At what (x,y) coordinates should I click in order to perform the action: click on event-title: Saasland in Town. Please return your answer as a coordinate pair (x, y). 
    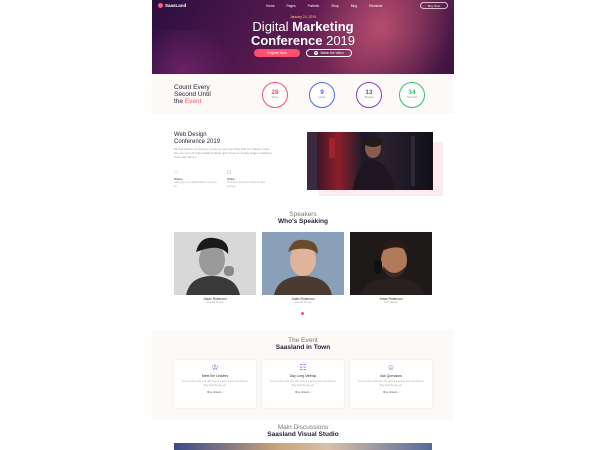
    Looking at the image, I should click on (303, 347).